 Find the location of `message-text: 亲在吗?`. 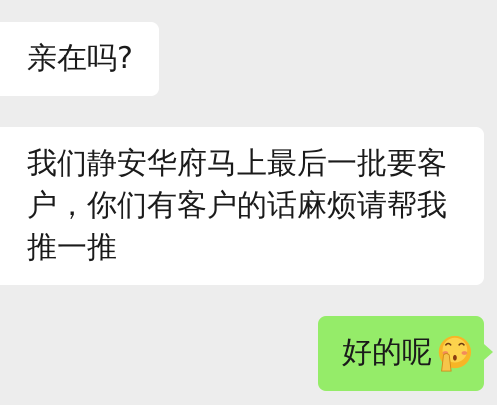

message-text: 亲在吗? is located at coordinates (80, 59).